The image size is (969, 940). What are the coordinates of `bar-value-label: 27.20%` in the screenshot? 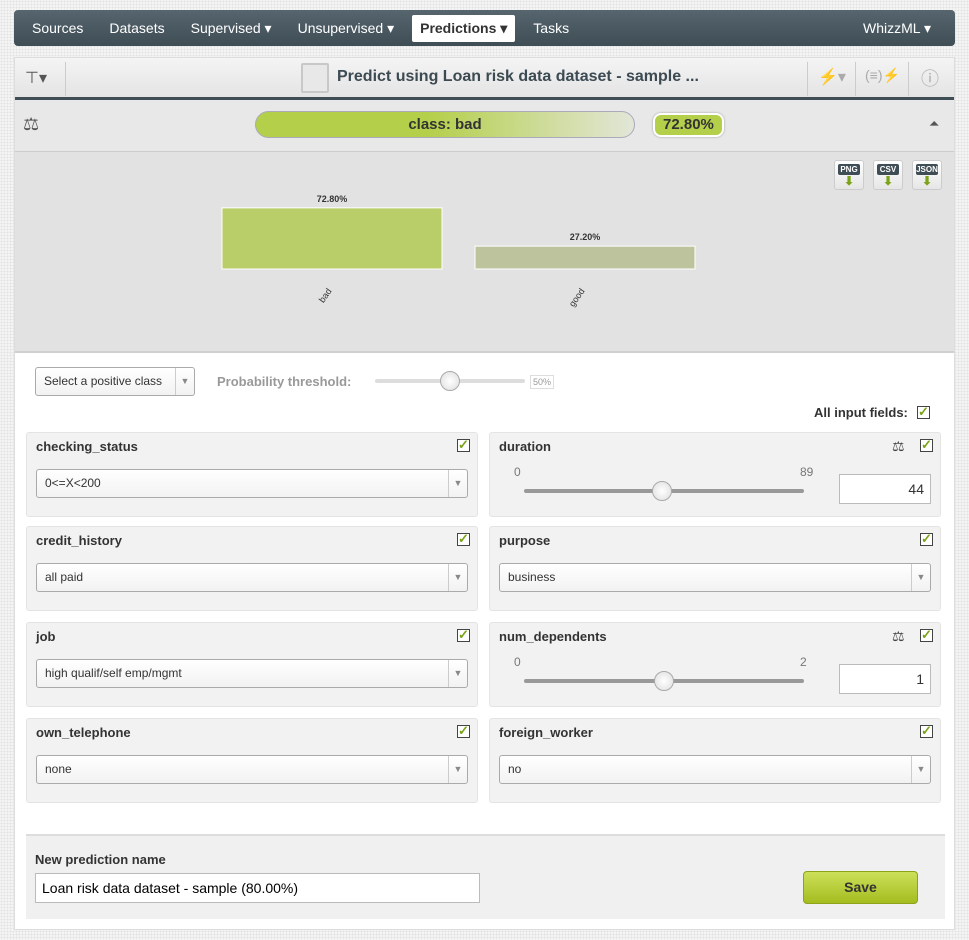 It's located at (585, 237).